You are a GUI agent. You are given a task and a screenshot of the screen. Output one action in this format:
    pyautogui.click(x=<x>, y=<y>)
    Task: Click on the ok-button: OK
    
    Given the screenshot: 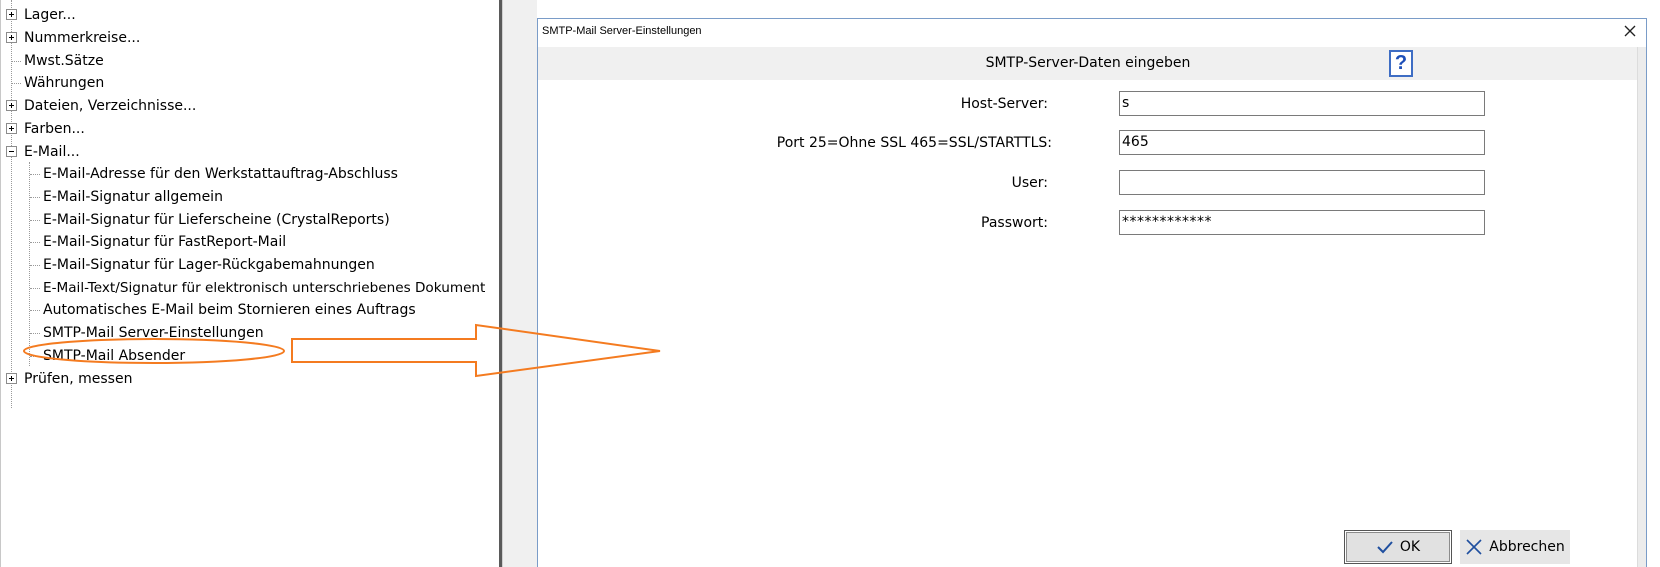 What is the action you would take?
    pyautogui.click(x=1398, y=547)
    